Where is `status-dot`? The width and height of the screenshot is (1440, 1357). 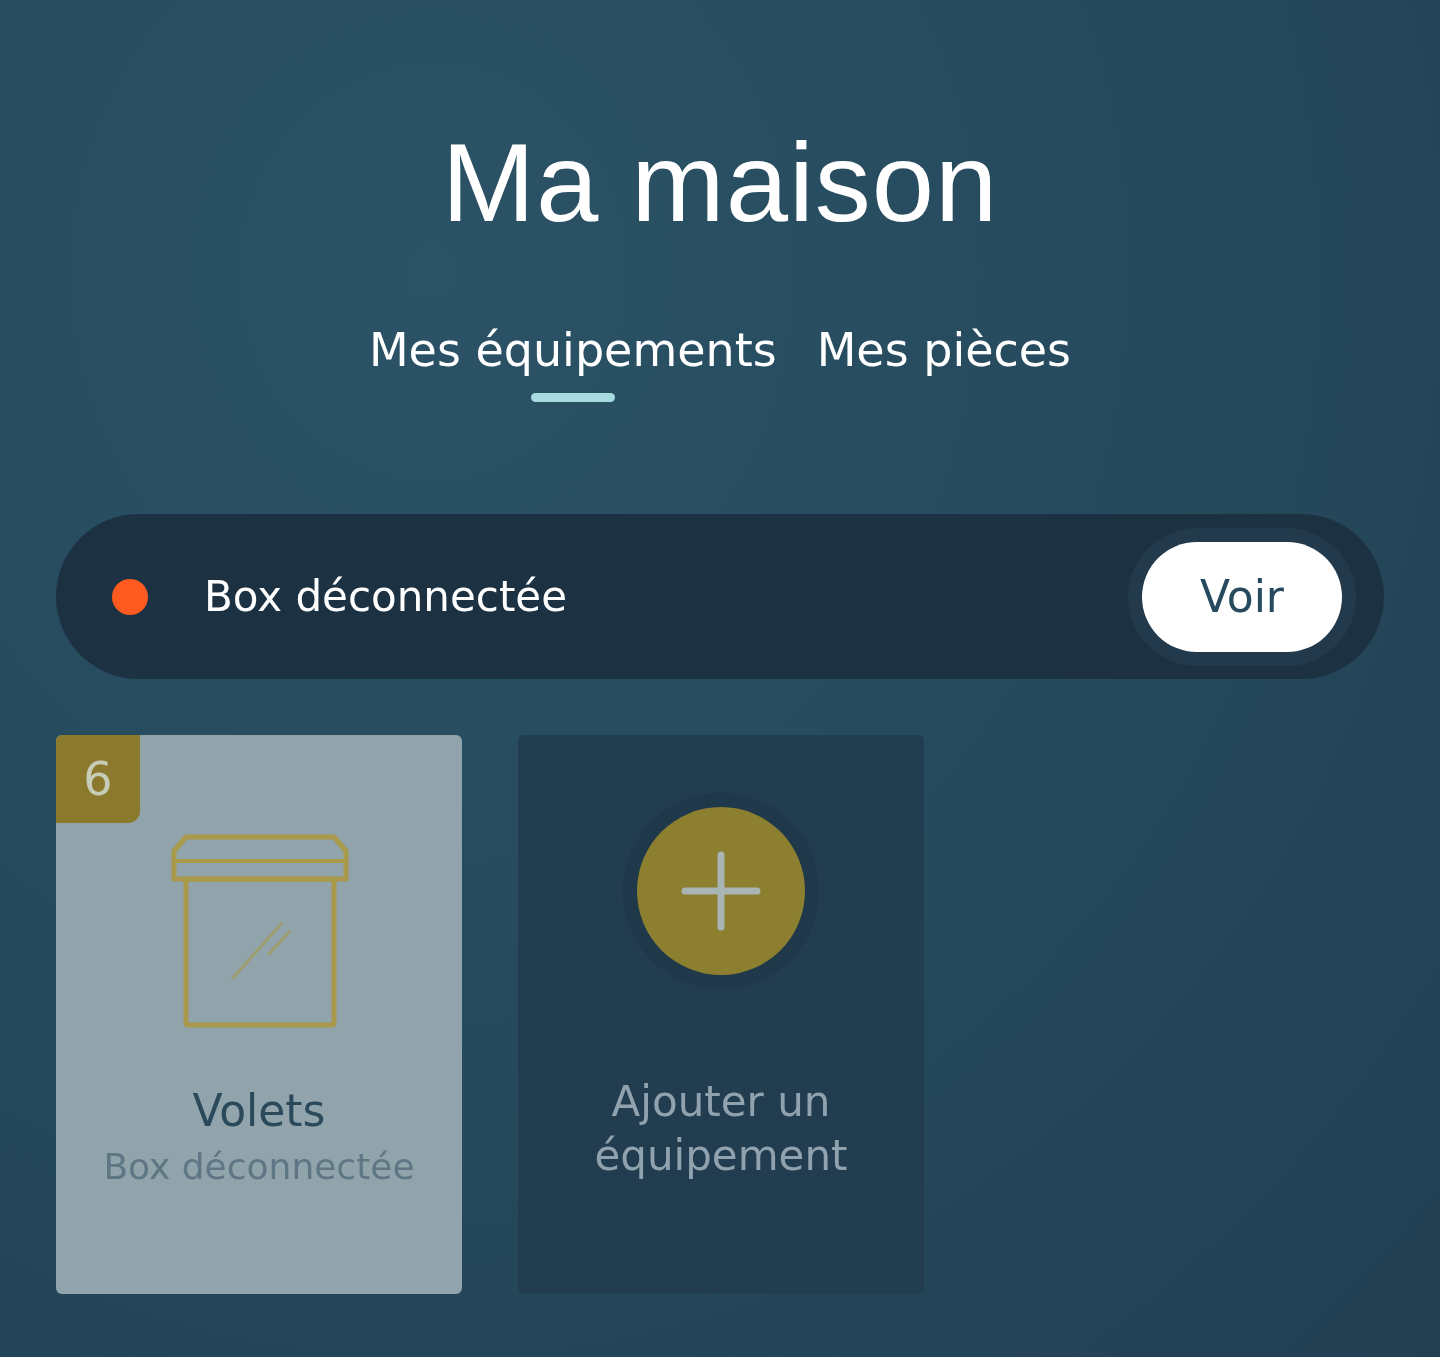
status-dot is located at coordinates (130, 596).